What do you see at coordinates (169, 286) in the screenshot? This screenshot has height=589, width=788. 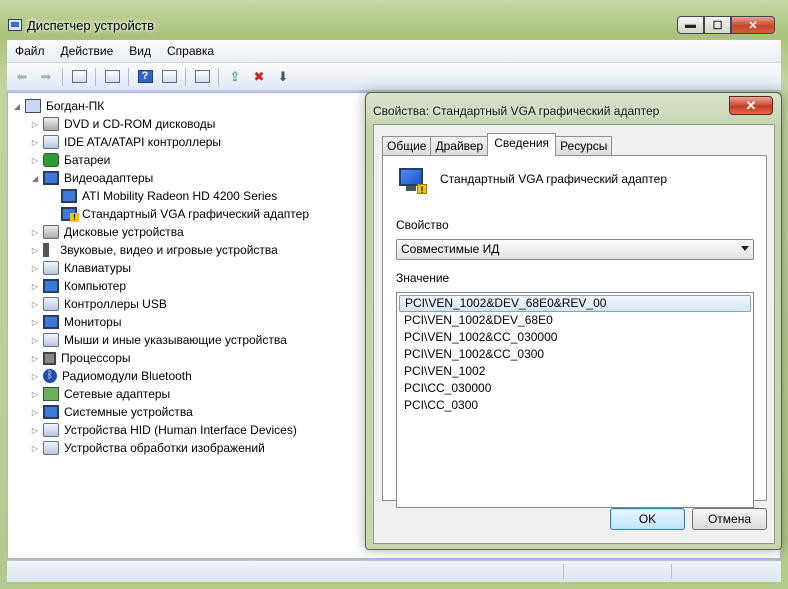 I see `tree-item: ▷ Компьютер` at bounding box center [169, 286].